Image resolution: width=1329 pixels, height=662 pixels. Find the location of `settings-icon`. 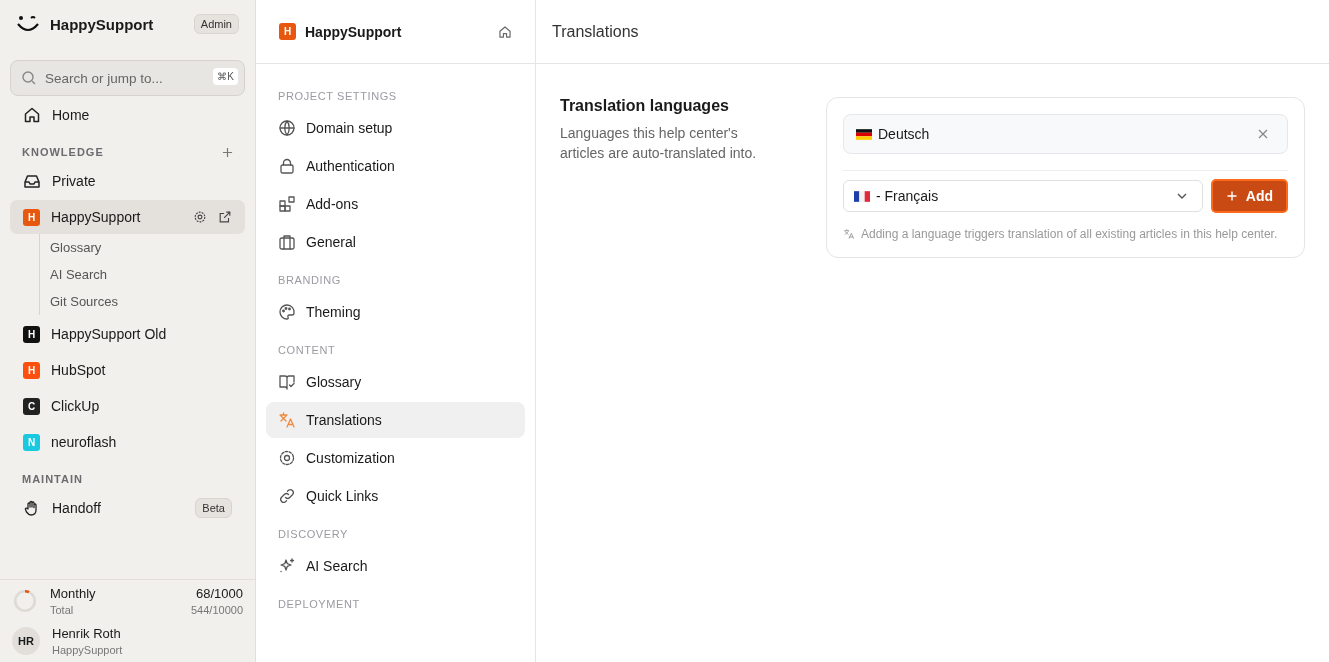

settings-icon is located at coordinates (200, 217).